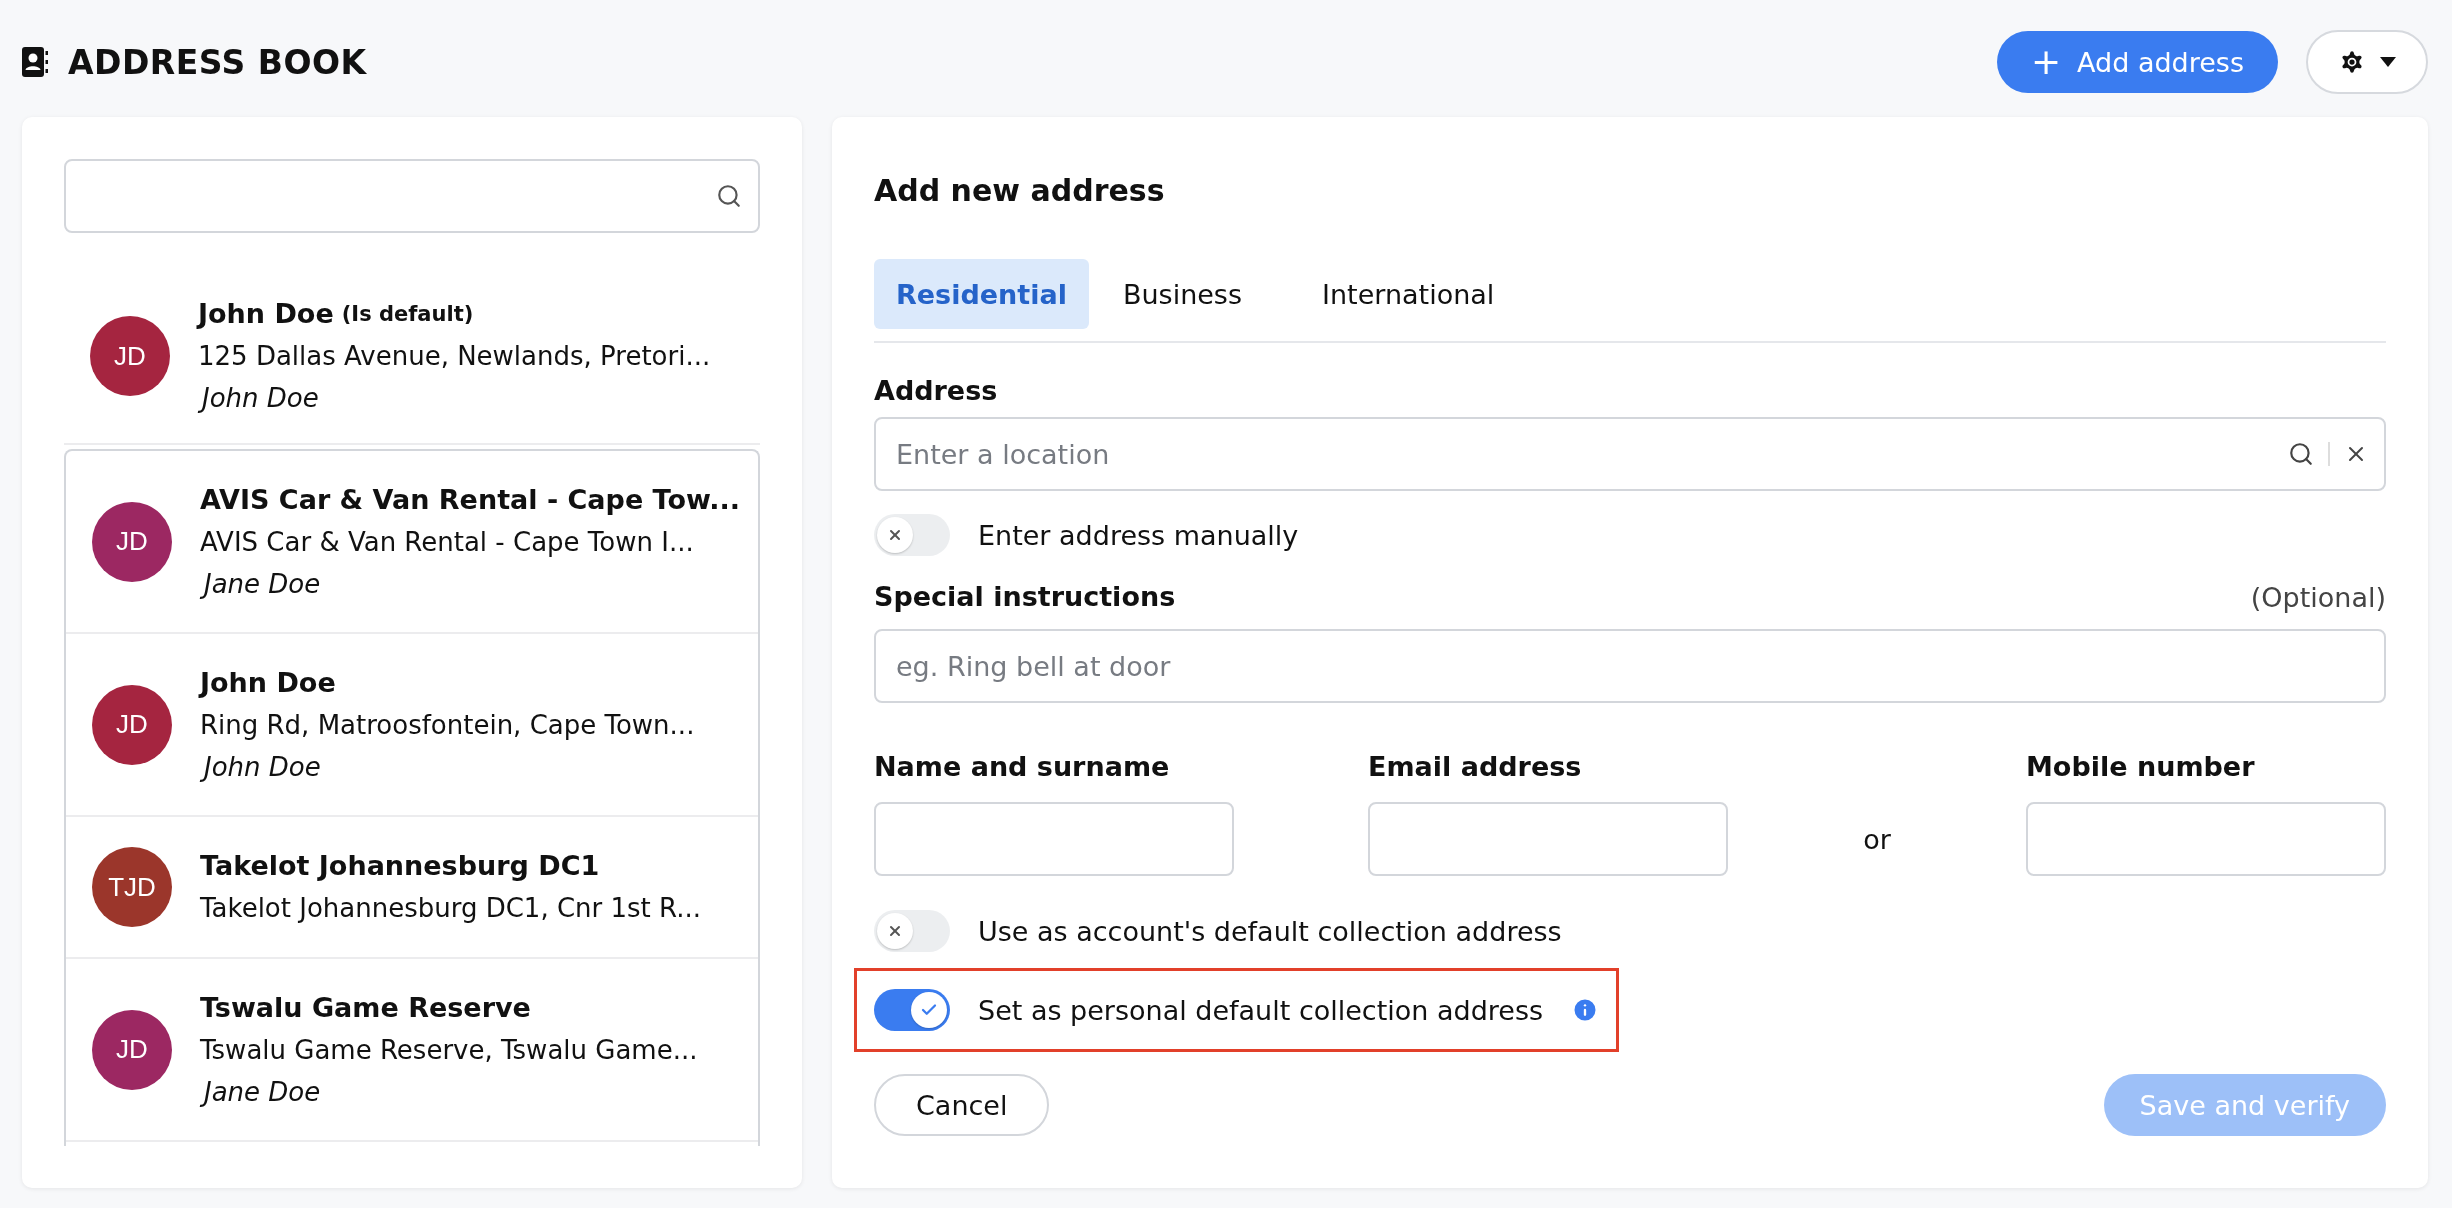  I want to click on toggle-label: Enter address manually, so click(1138, 535).